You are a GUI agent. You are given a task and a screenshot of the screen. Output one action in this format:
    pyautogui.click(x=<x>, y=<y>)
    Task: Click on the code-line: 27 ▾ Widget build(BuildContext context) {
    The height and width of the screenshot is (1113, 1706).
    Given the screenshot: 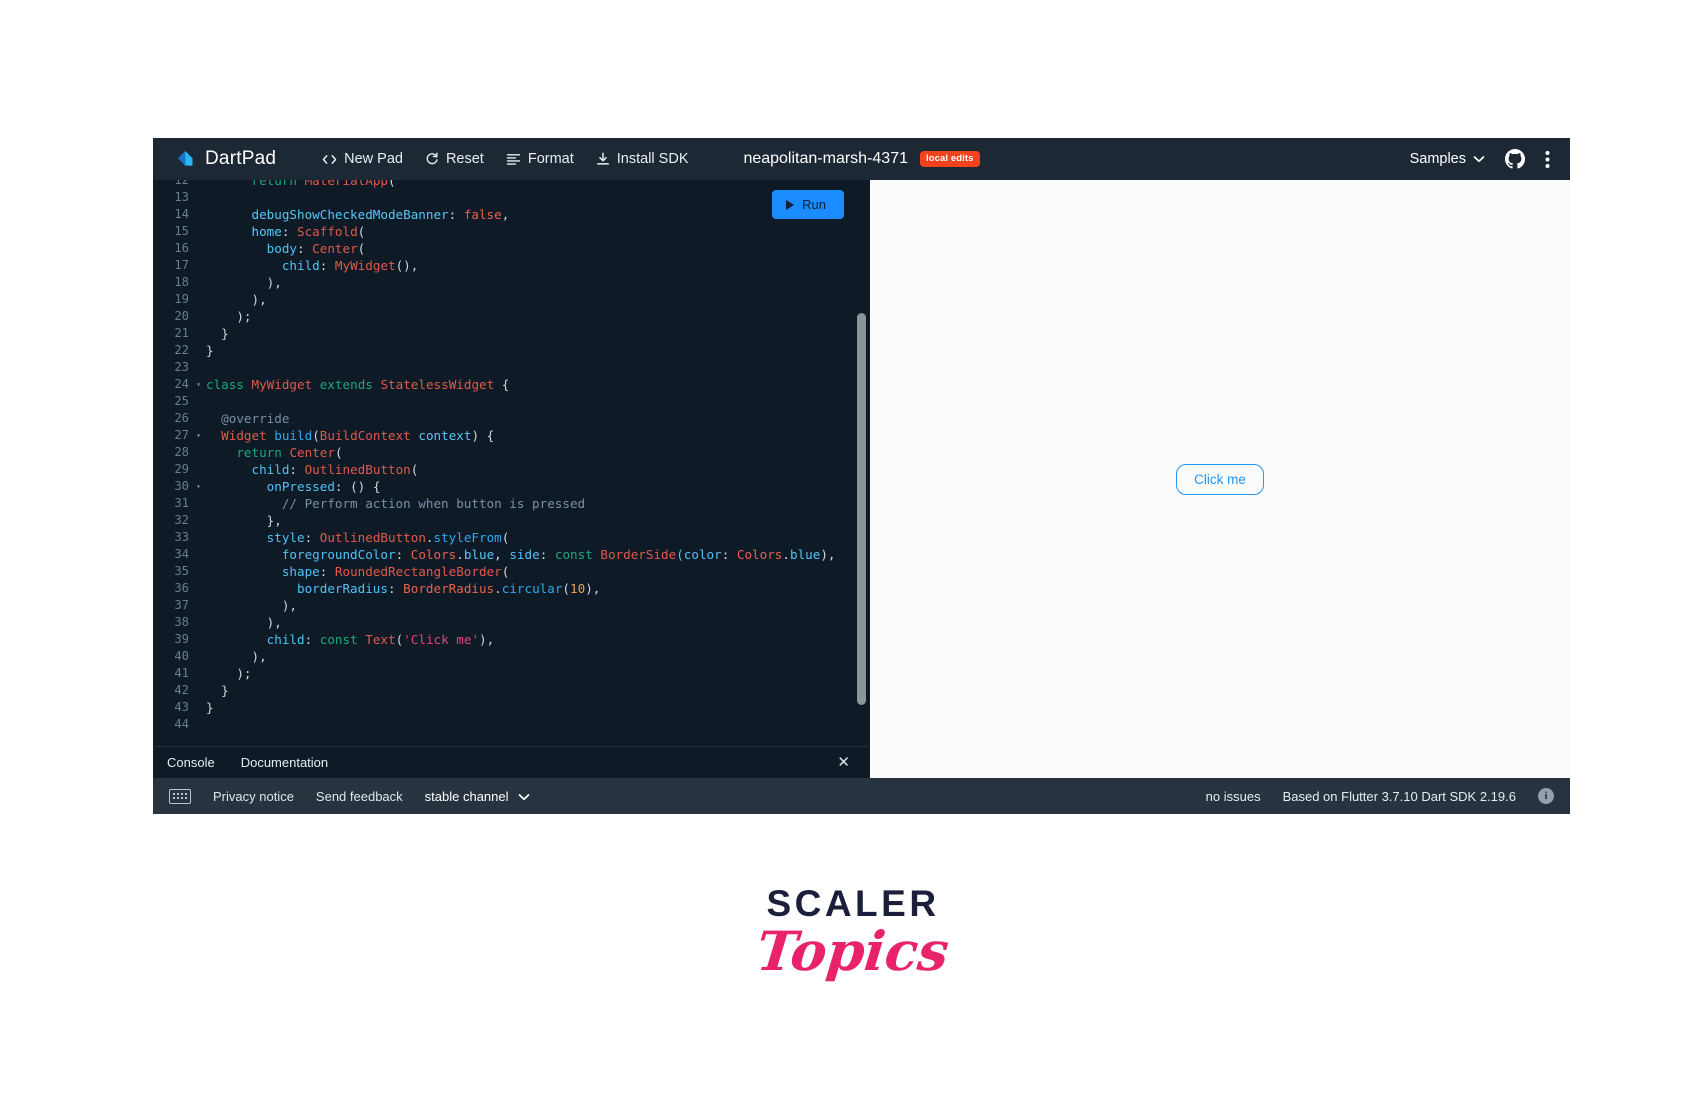 What is the action you would take?
    pyautogui.click(x=510, y=435)
    